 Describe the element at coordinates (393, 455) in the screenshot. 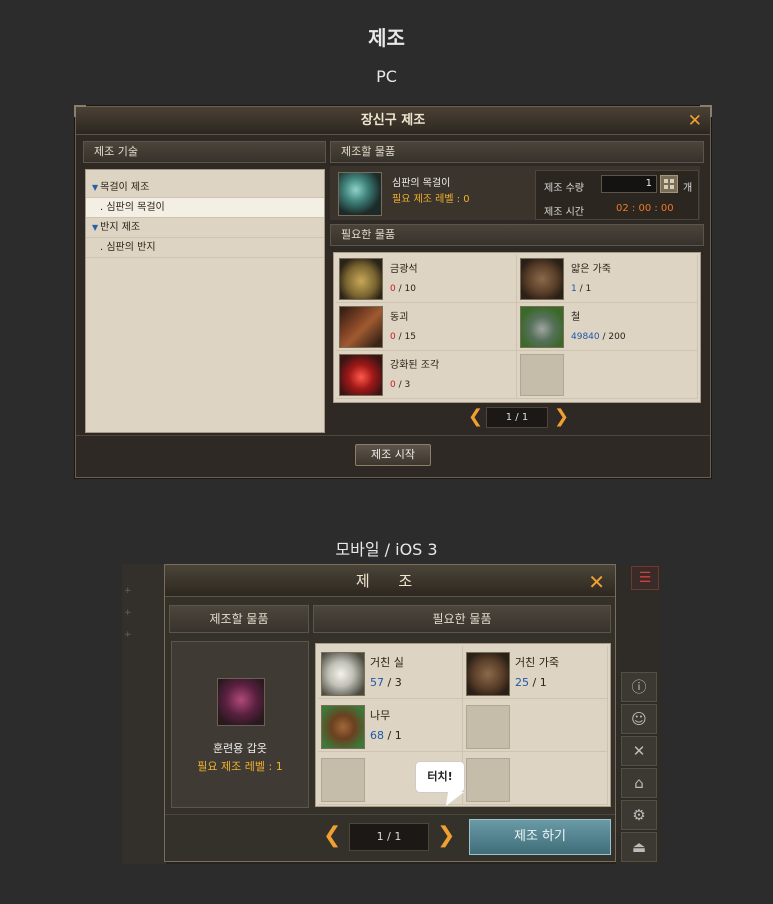

I see `start-crafting-button: 제조 시작` at that location.